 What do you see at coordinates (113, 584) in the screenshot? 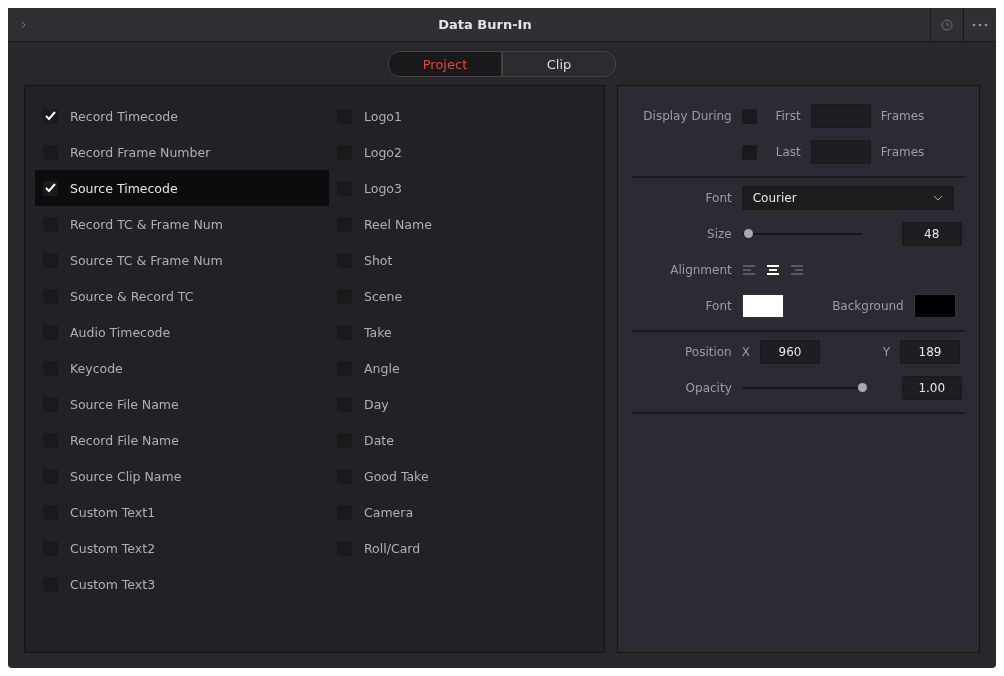
I see `option-label: Custom Text3` at bounding box center [113, 584].